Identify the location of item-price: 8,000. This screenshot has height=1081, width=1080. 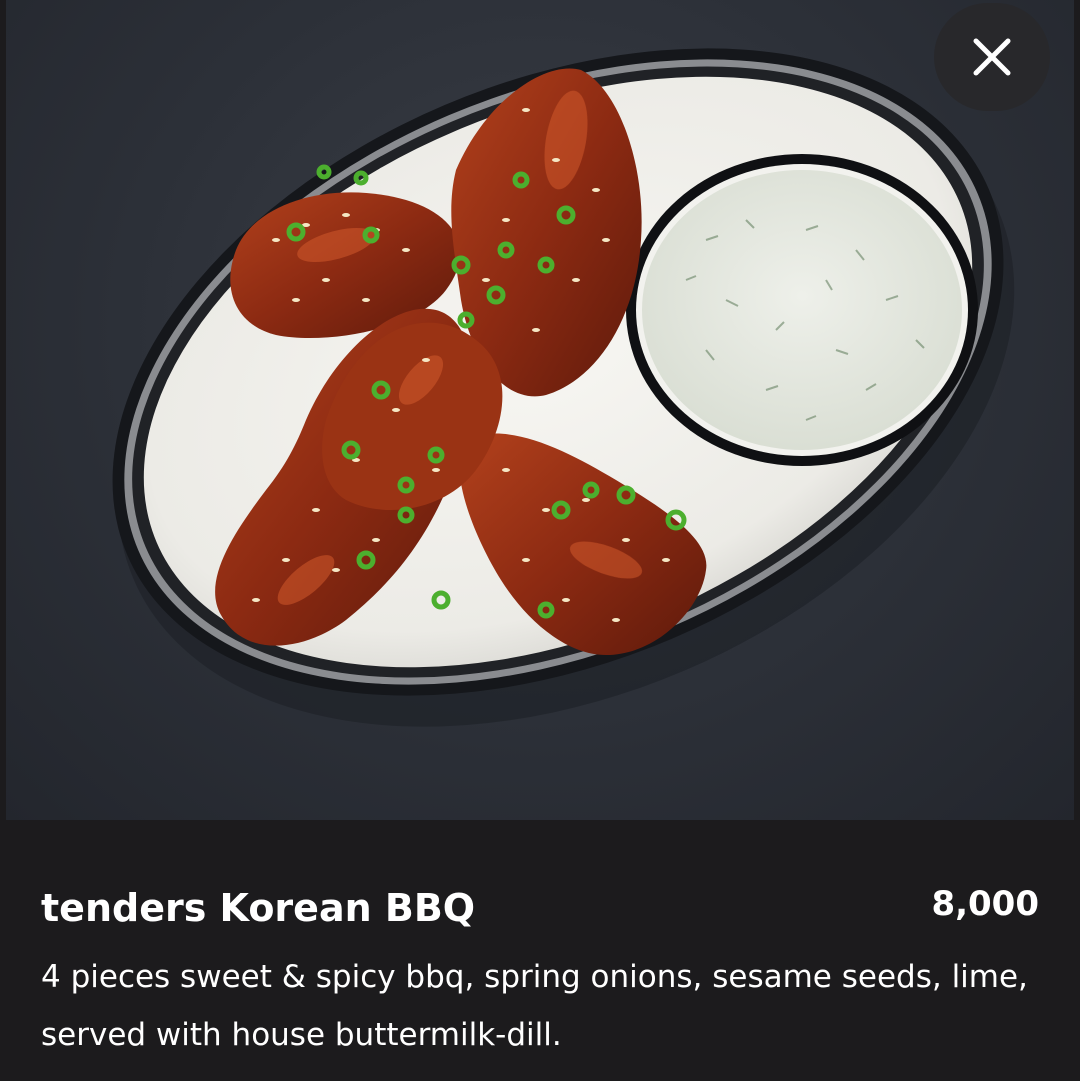
(985, 904).